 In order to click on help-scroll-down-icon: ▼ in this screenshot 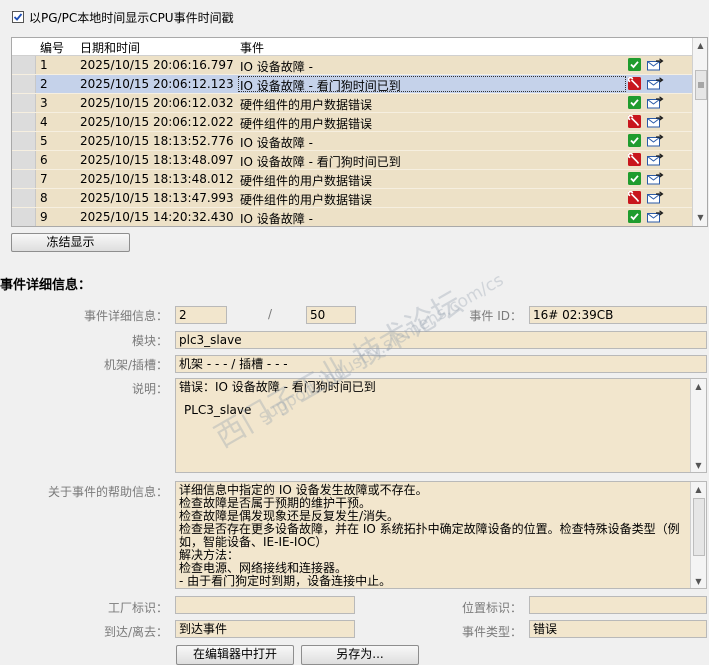, I will do `click(698, 581)`.